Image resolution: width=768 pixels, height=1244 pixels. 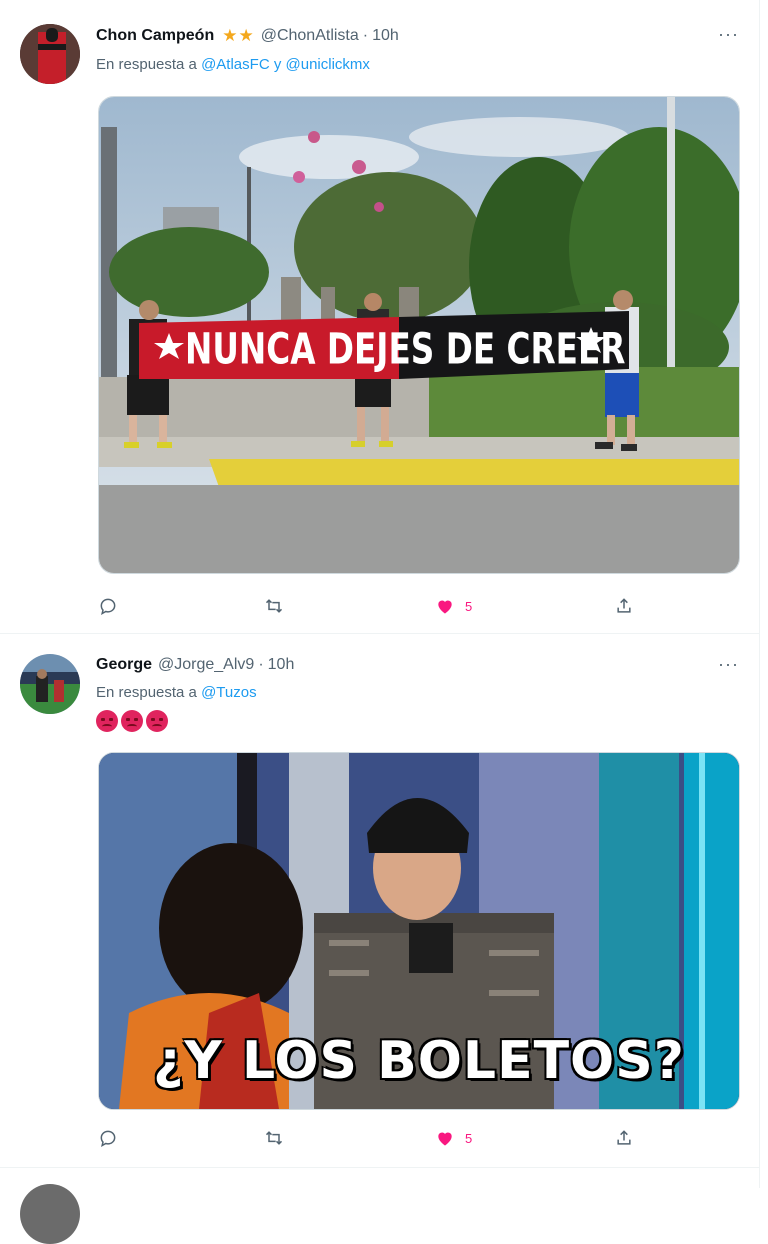 I want to click on display-name: Chon Campeón, so click(x=155, y=36).